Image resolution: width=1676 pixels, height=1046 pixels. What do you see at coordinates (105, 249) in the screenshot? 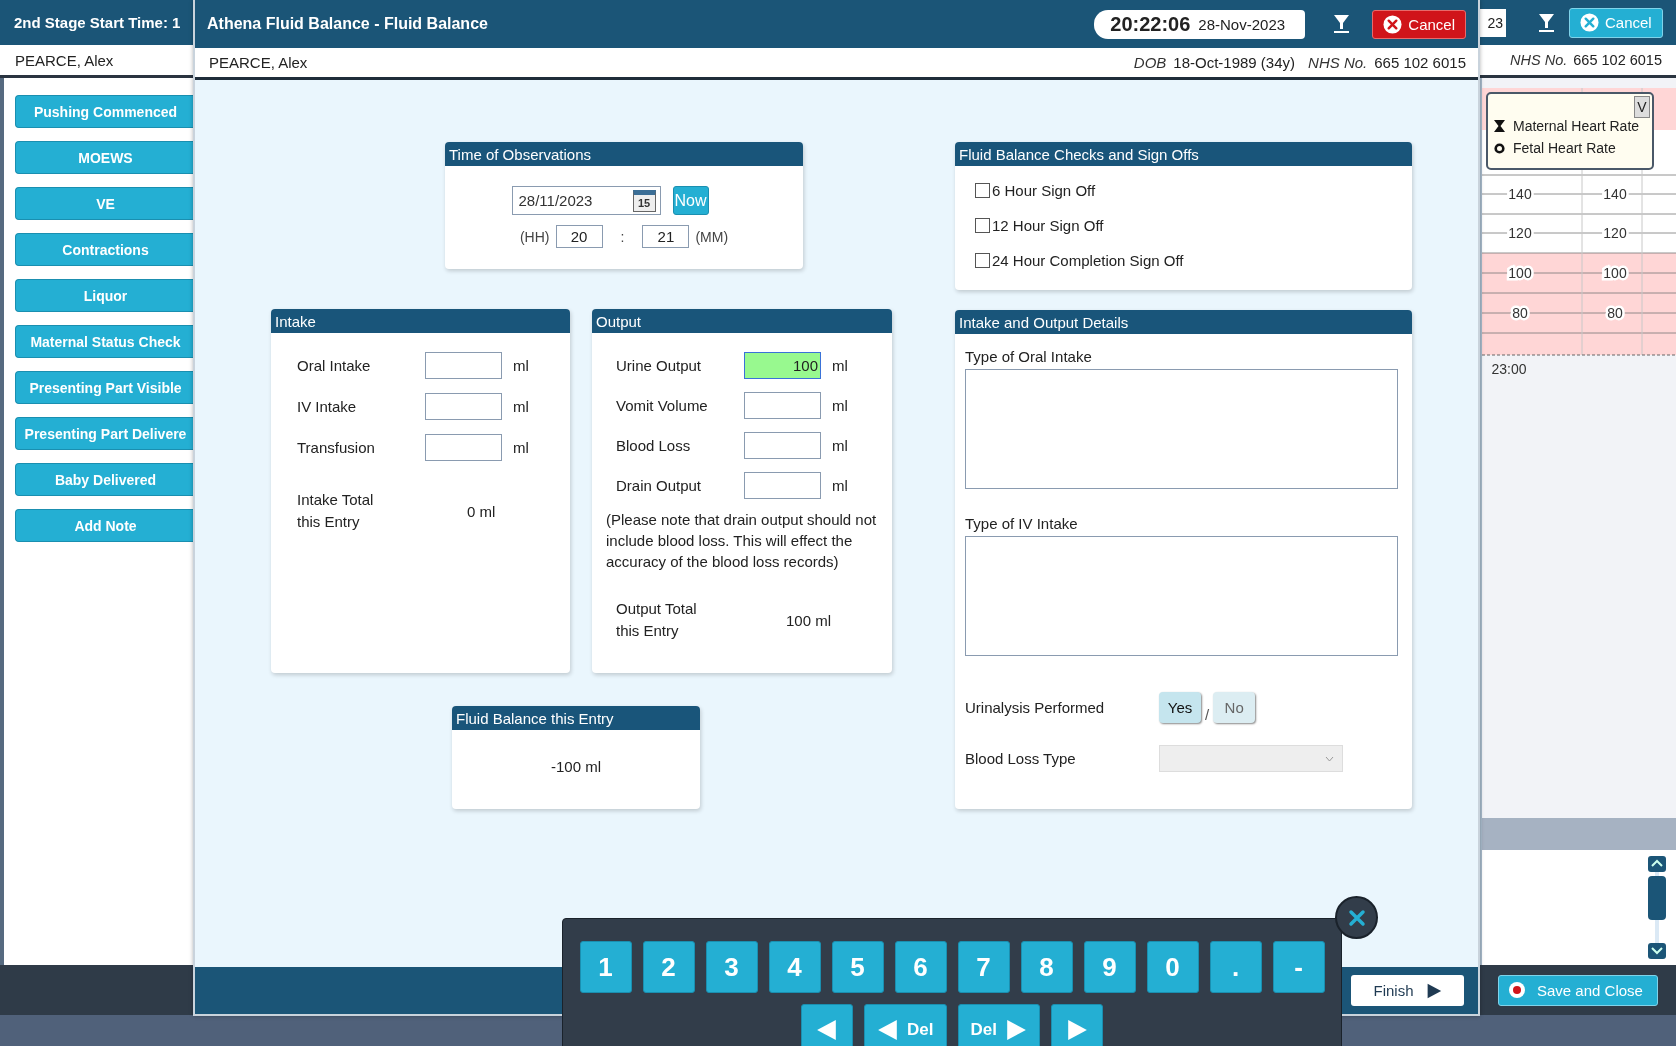
I see `action-button: Contractions` at bounding box center [105, 249].